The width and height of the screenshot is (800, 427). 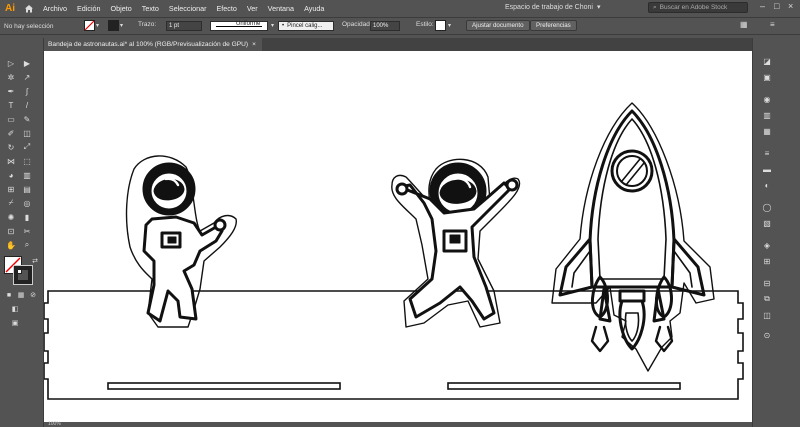 I want to click on search-icon: ⌕, so click(x=655, y=7).